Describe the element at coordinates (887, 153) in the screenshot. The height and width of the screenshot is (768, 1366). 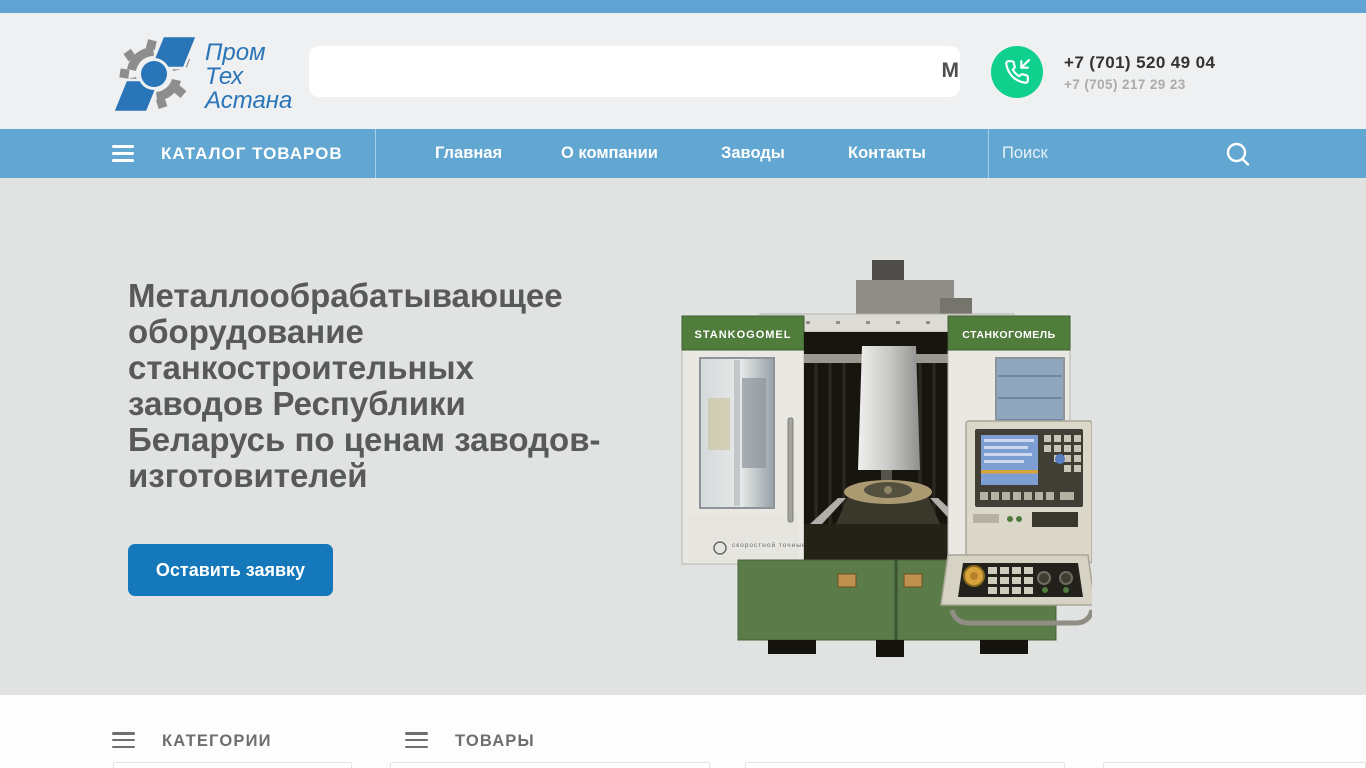
I see `nav-item-contacts: Контакты` at that location.